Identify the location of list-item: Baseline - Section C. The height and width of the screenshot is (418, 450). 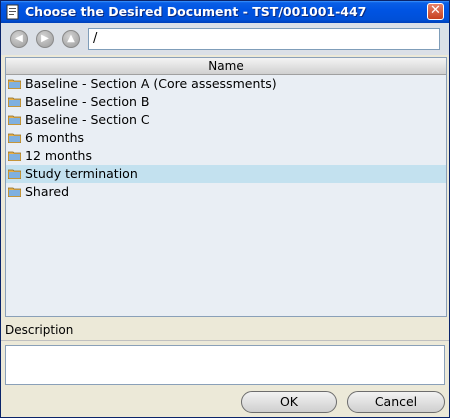
(226, 120).